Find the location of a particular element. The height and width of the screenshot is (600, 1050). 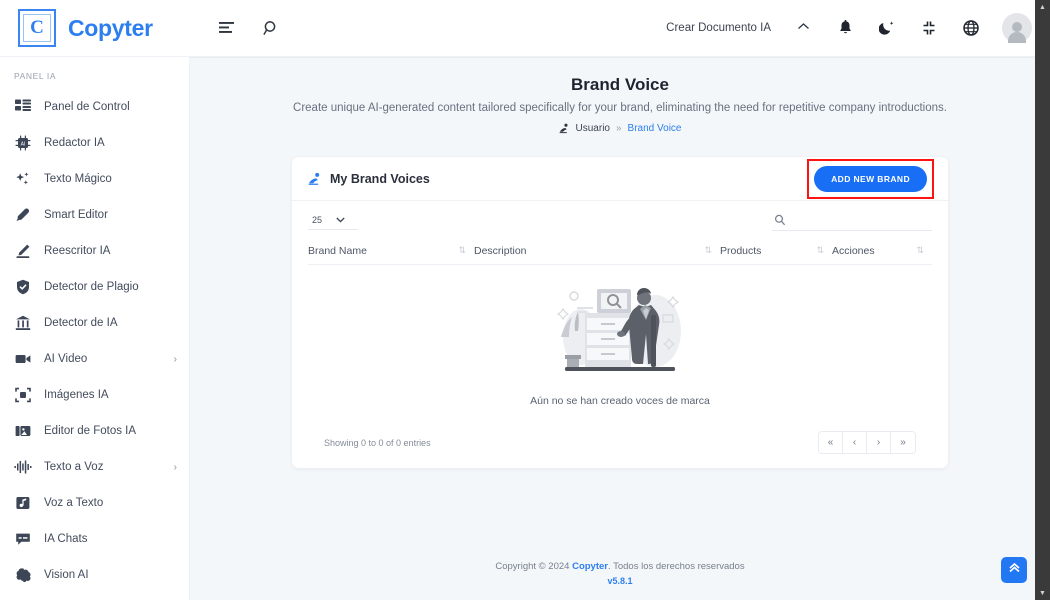

sidebar-item-panel-de-control: Panel de Control is located at coordinates (94, 107).